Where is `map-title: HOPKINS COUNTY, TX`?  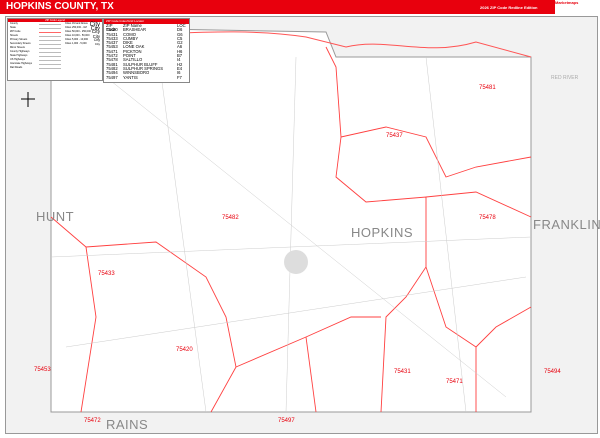 map-title: HOPKINS COUNTY, TX is located at coordinates (60, 6).